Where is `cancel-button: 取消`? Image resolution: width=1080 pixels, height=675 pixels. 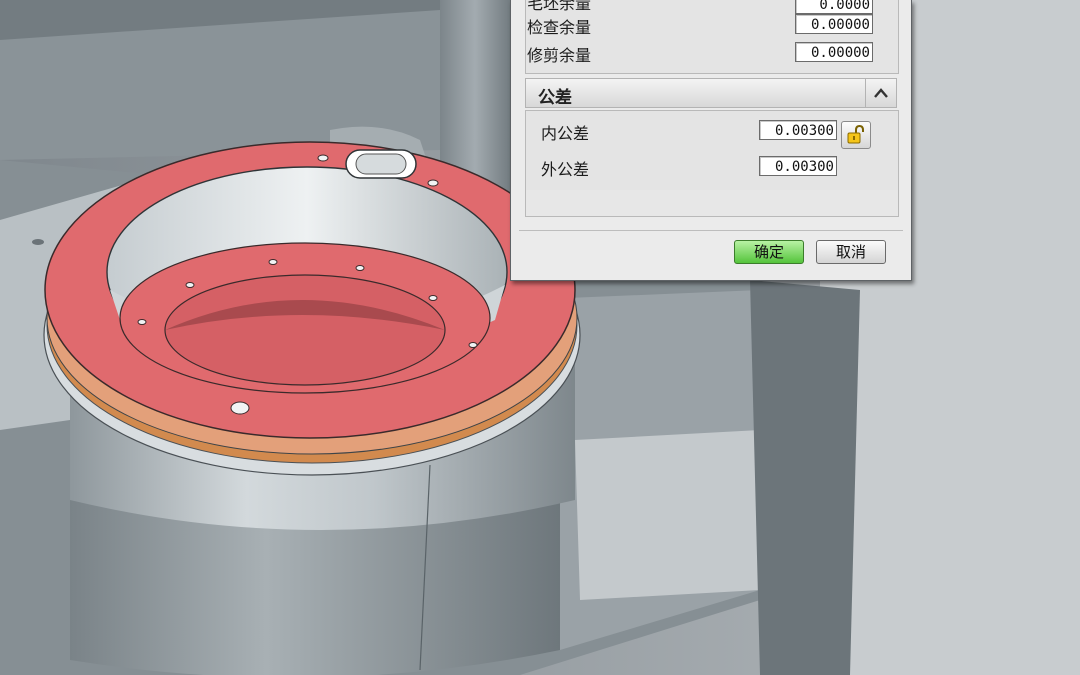
cancel-button: 取消 is located at coordinates (851, 252).